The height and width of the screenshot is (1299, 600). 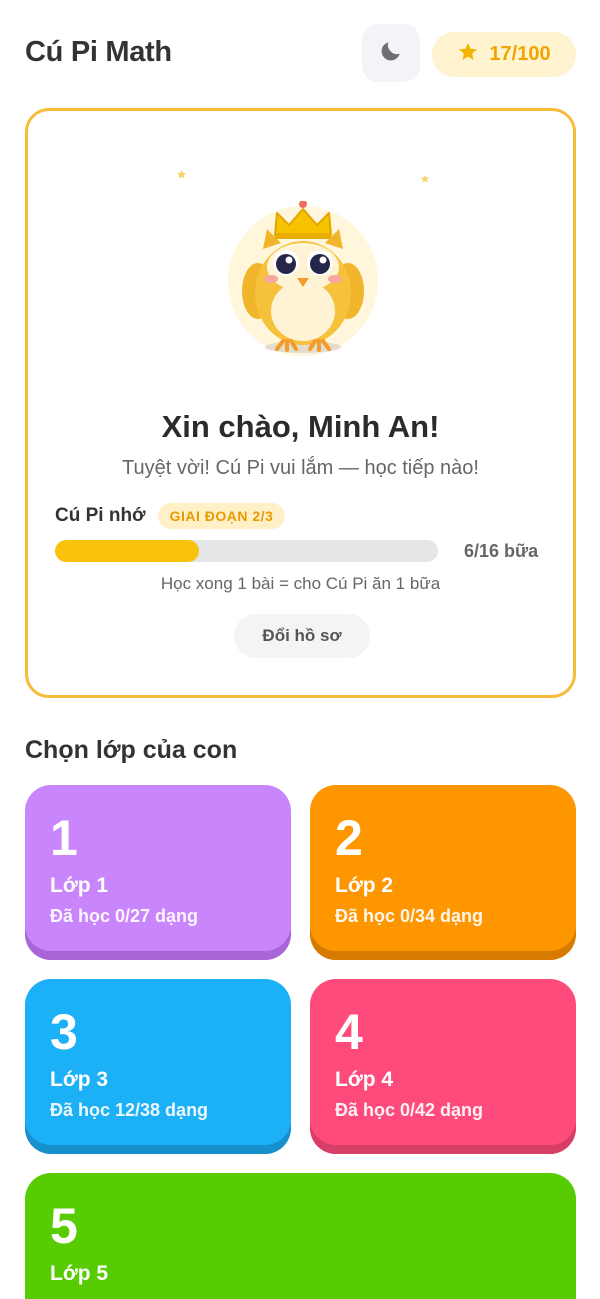 I want to click on feeding-hint: Học xong 1 bài = cho Cú Pi ăn 1 bữa, so click(x=300, y=583).